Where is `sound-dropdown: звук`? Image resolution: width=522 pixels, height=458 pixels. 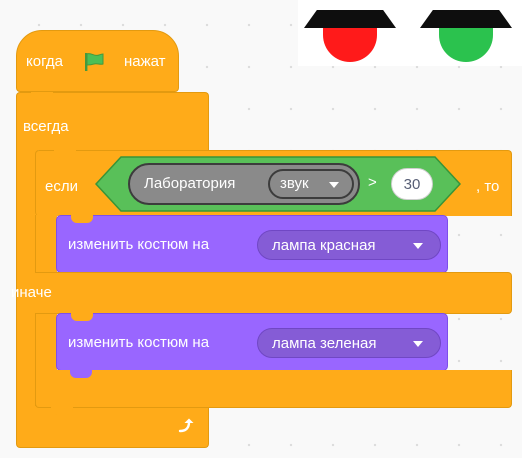
sound-dropdown: звук is located at coordinates (311, 184).